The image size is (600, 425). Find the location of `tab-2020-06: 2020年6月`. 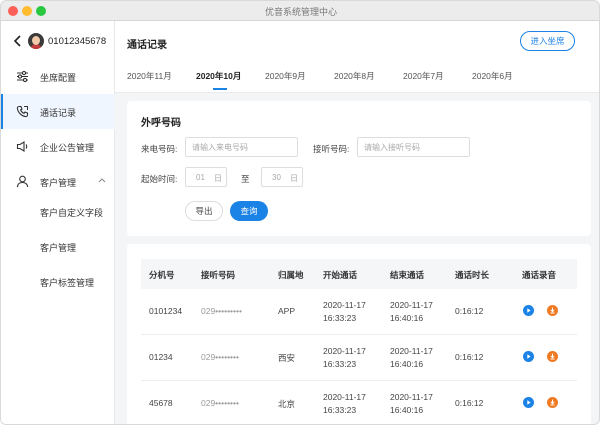

tab-2020-06: 2020年6月 is located at coordinates (492, 76).